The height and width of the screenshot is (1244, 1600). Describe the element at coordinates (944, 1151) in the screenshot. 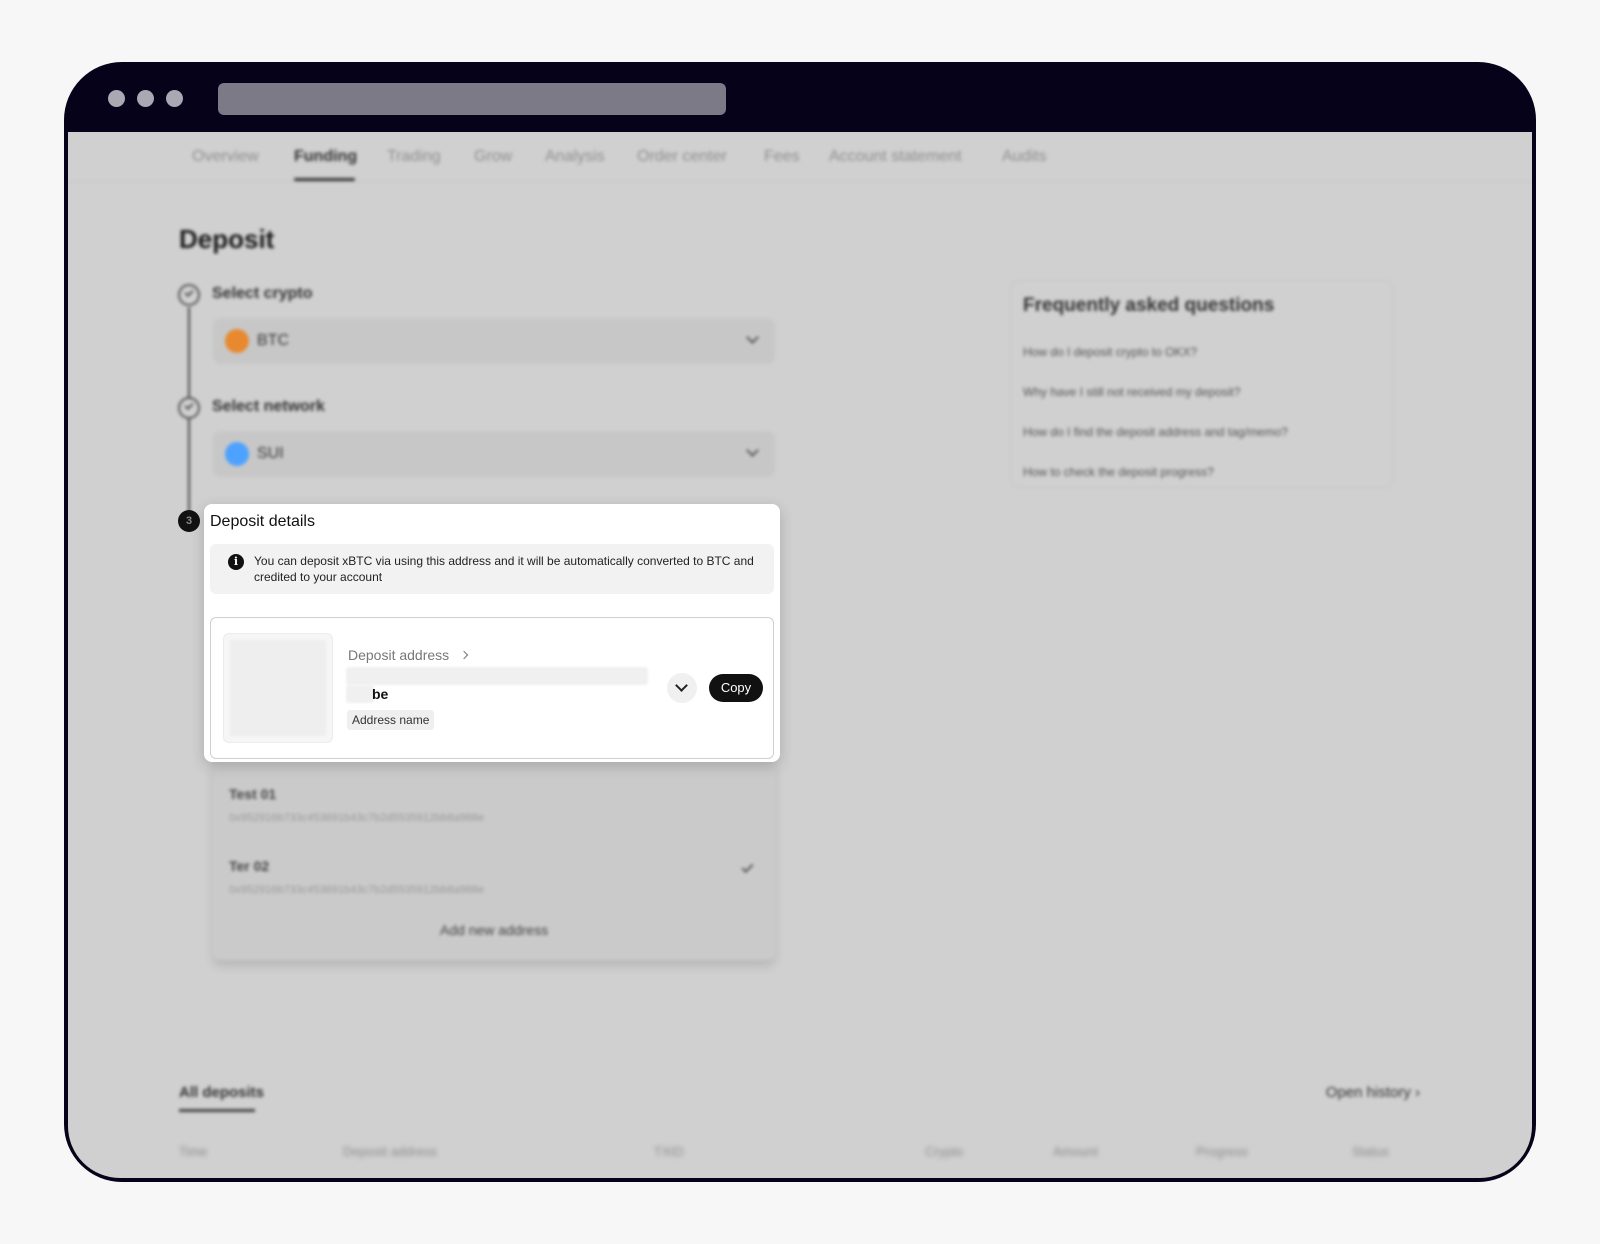

I see `column-header: Crypto` at that location.